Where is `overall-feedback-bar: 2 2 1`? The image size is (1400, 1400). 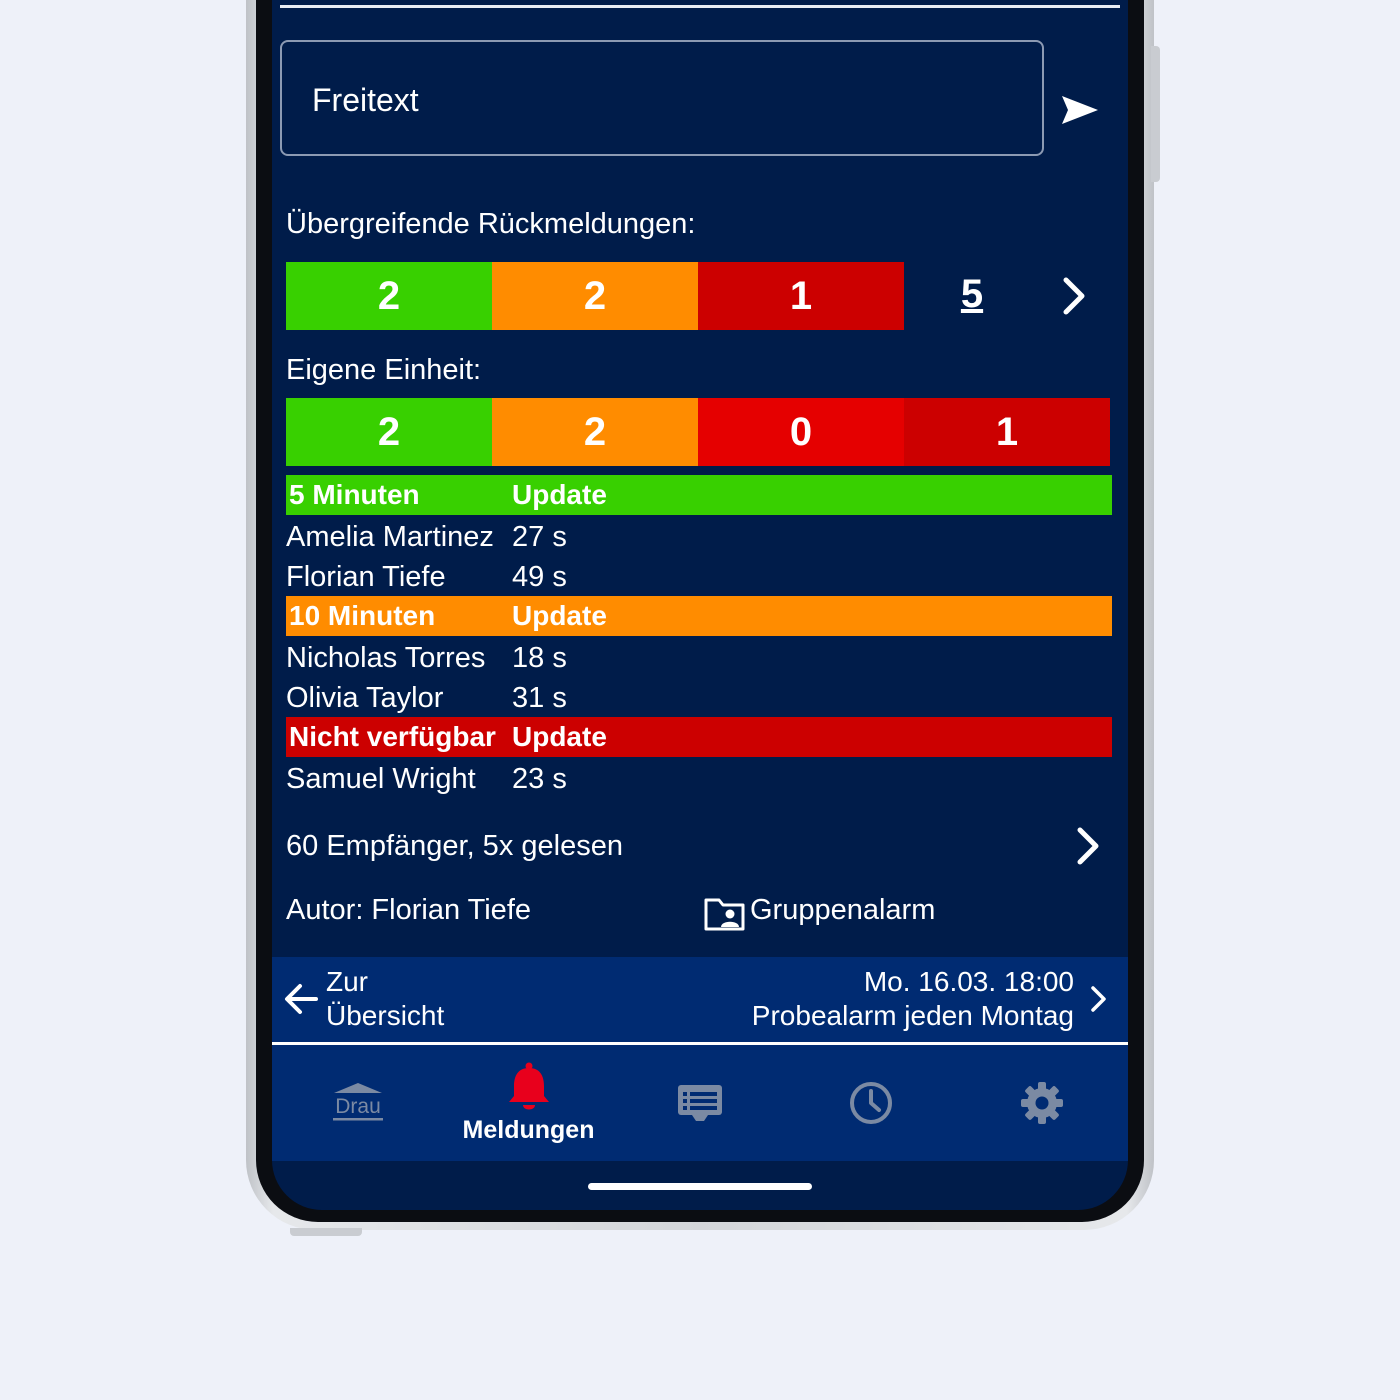 overall-feedback-bar: 2 2 1 is located at coordinates (595, 296).